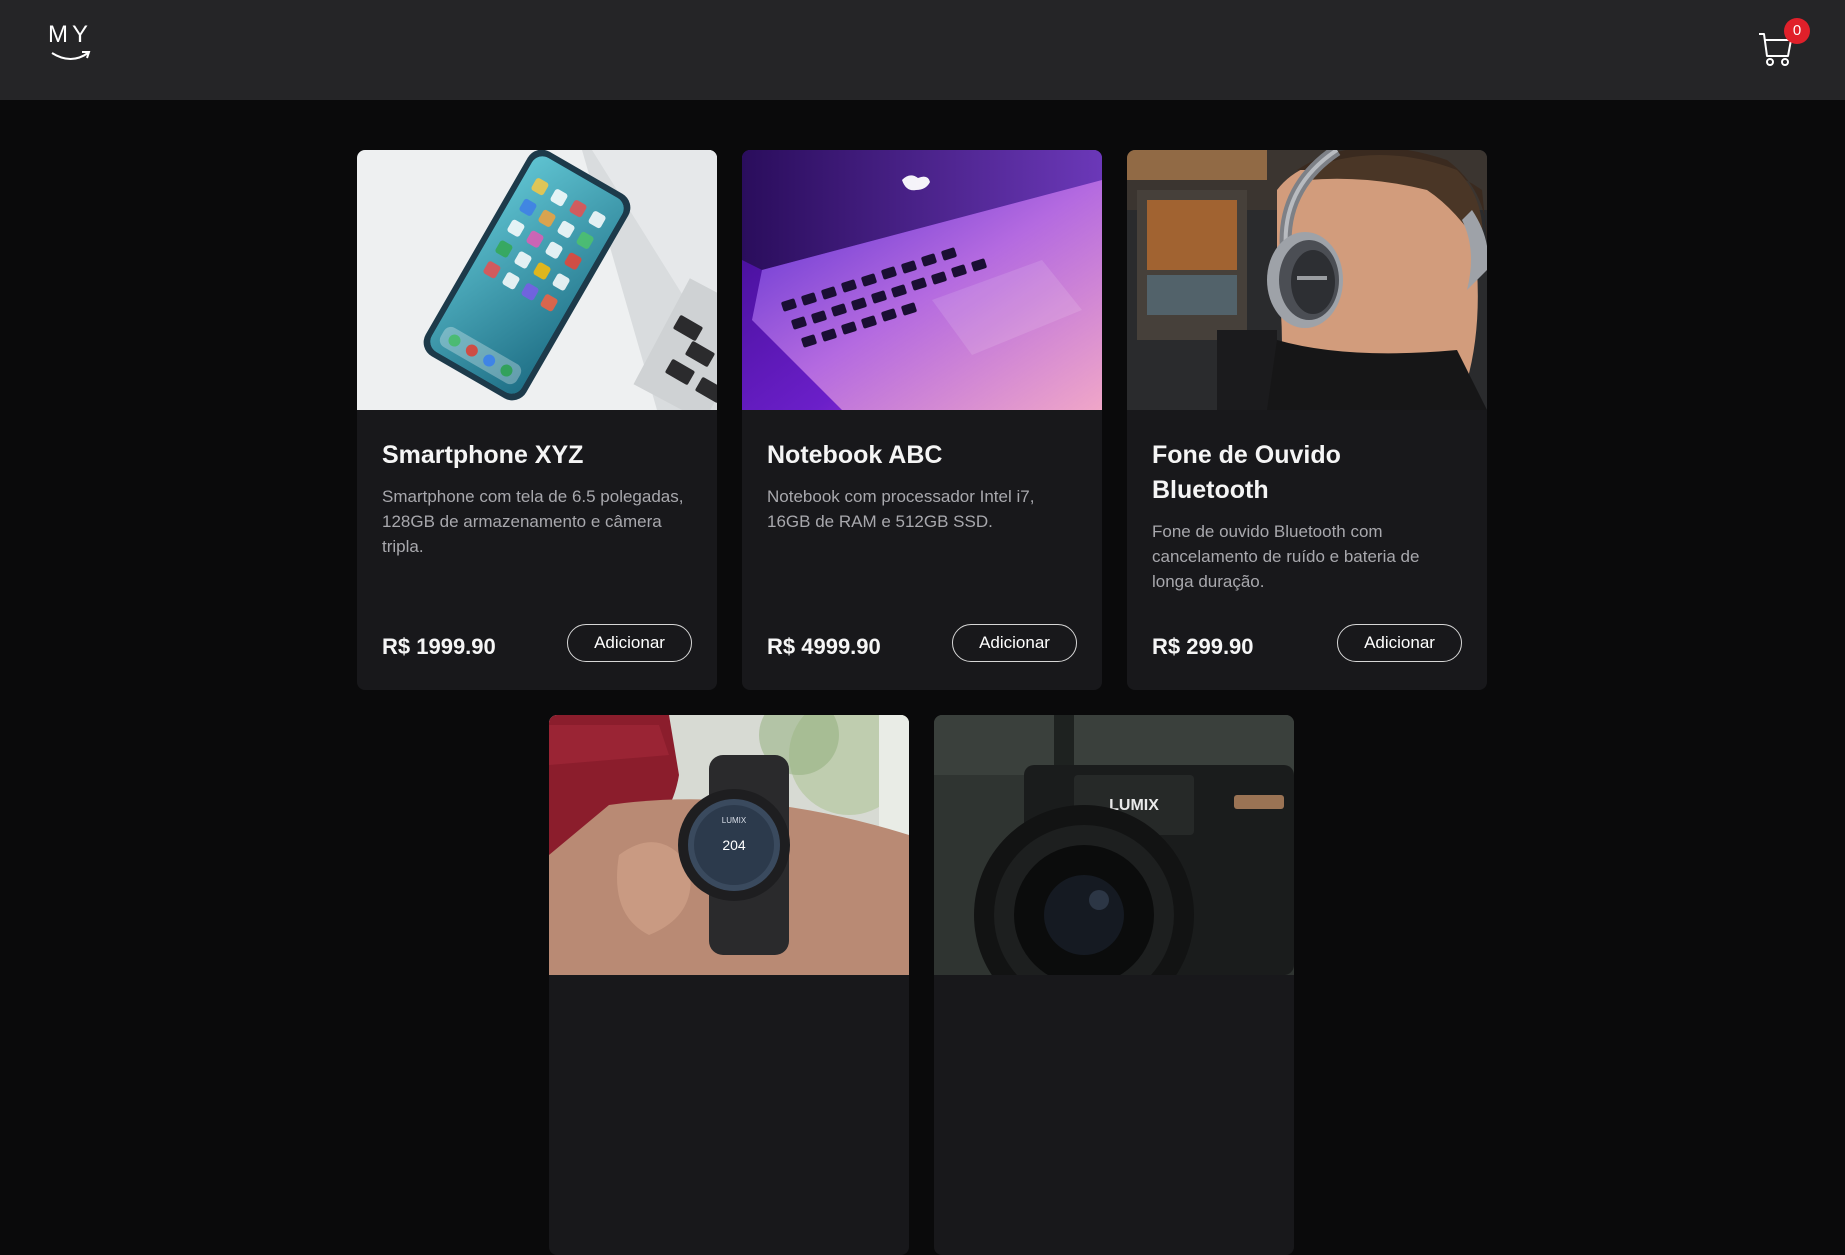 The width and height of the screenshot is (1845, 1255). I want to click on logo-text: MY, so click(70, 34).